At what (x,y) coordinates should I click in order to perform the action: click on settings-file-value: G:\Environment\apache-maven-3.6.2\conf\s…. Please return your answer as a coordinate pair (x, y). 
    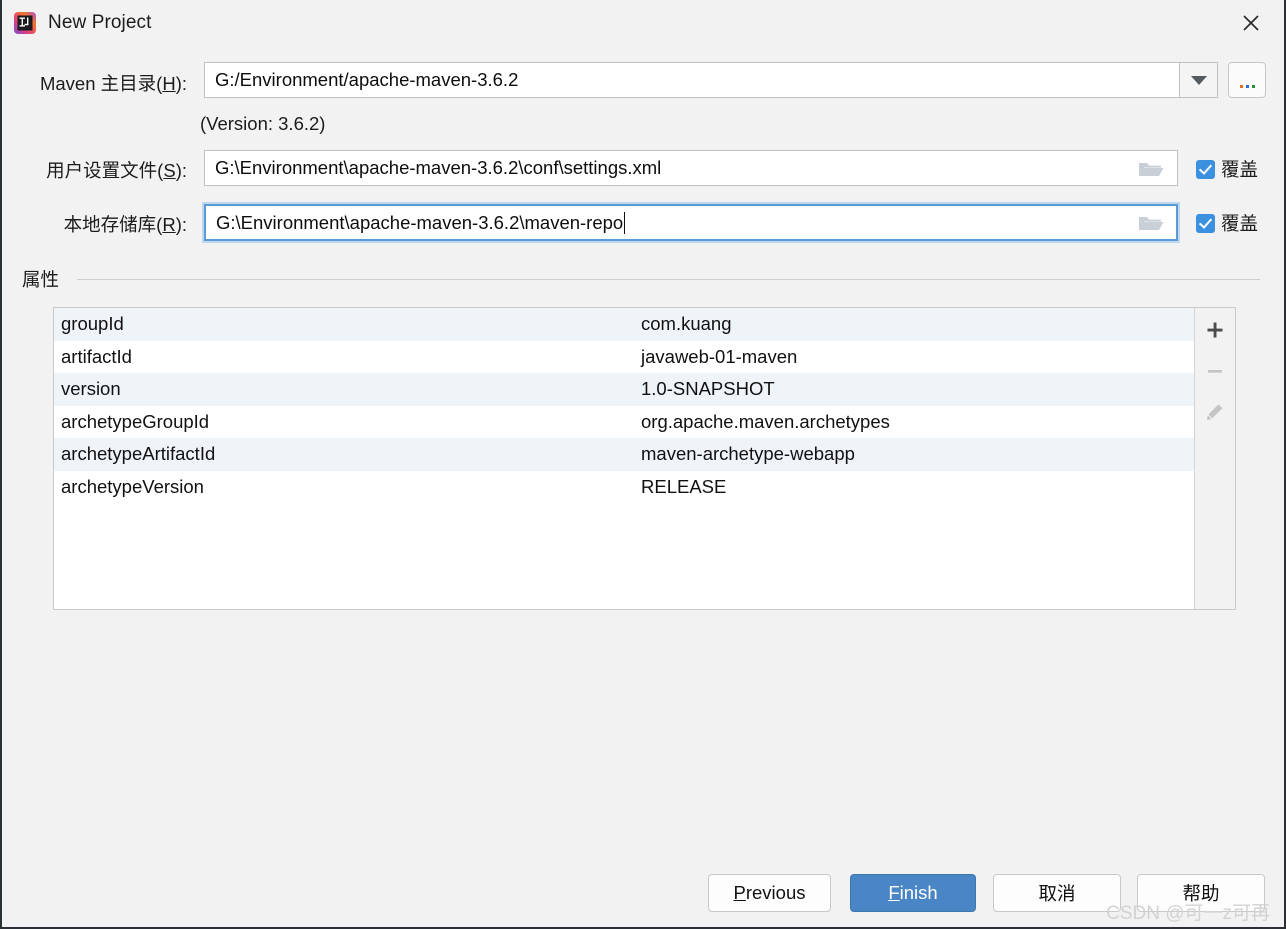
    Looking at the image, I should click on (438, 167).